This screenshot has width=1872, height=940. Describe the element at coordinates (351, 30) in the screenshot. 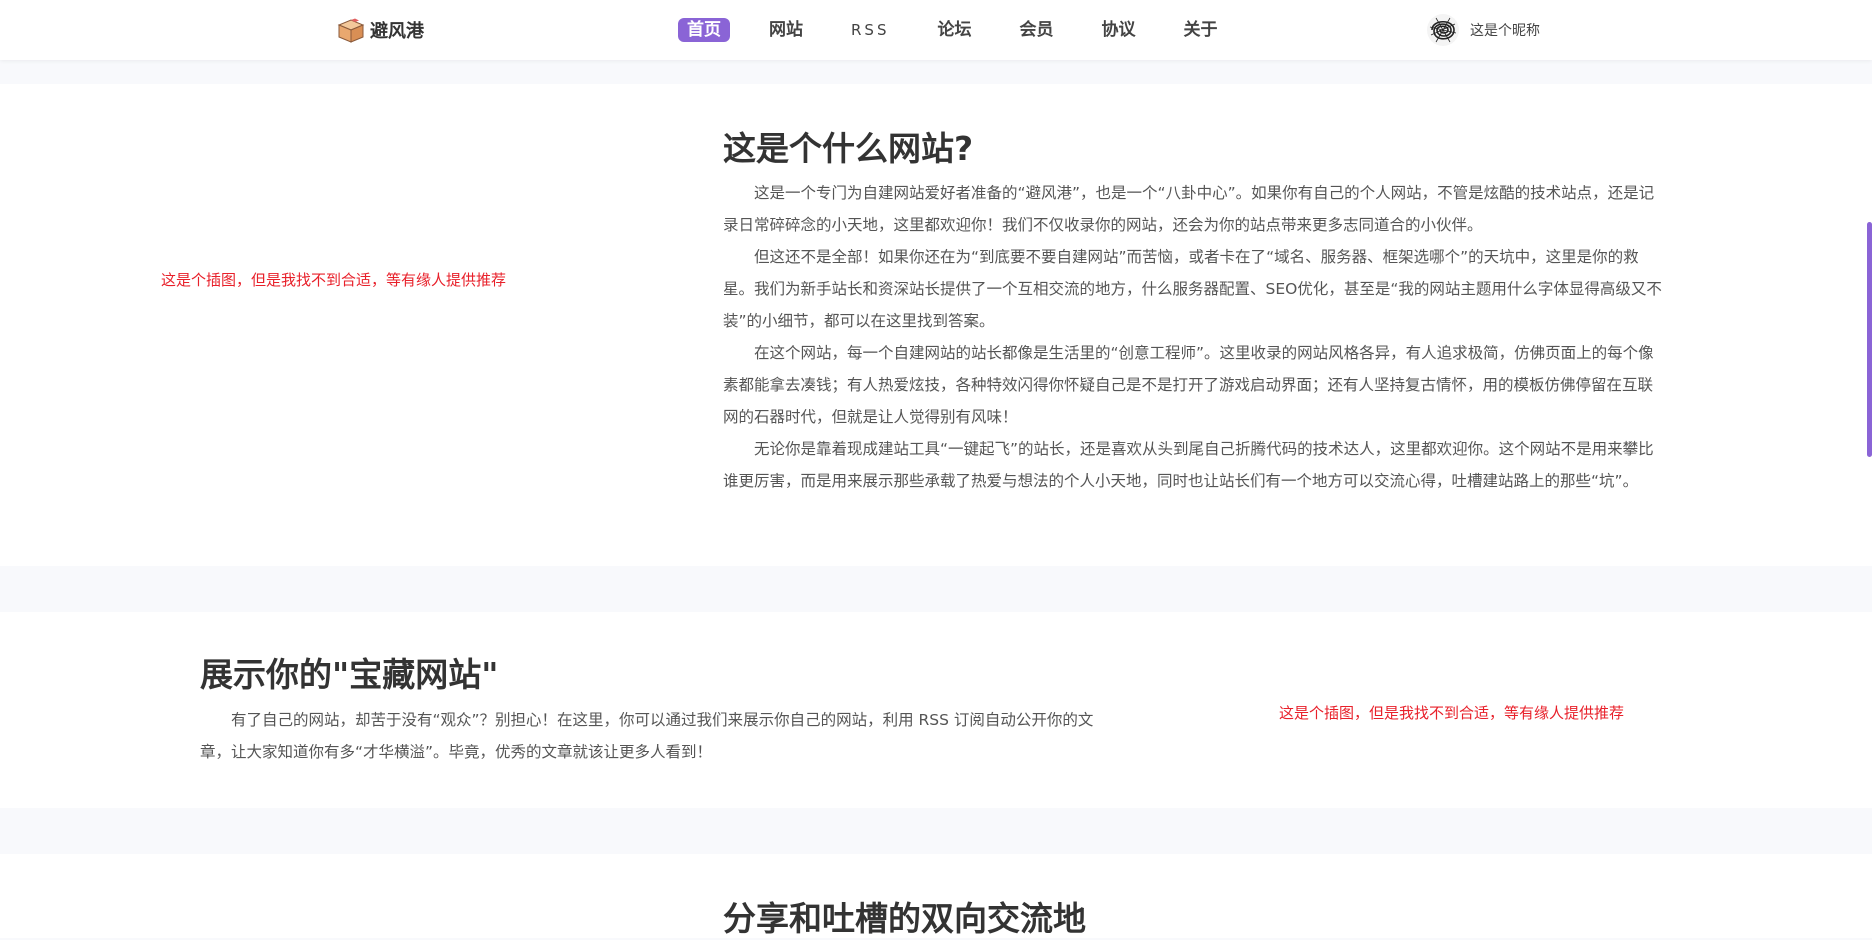

I see `package-box-icon` at that location.